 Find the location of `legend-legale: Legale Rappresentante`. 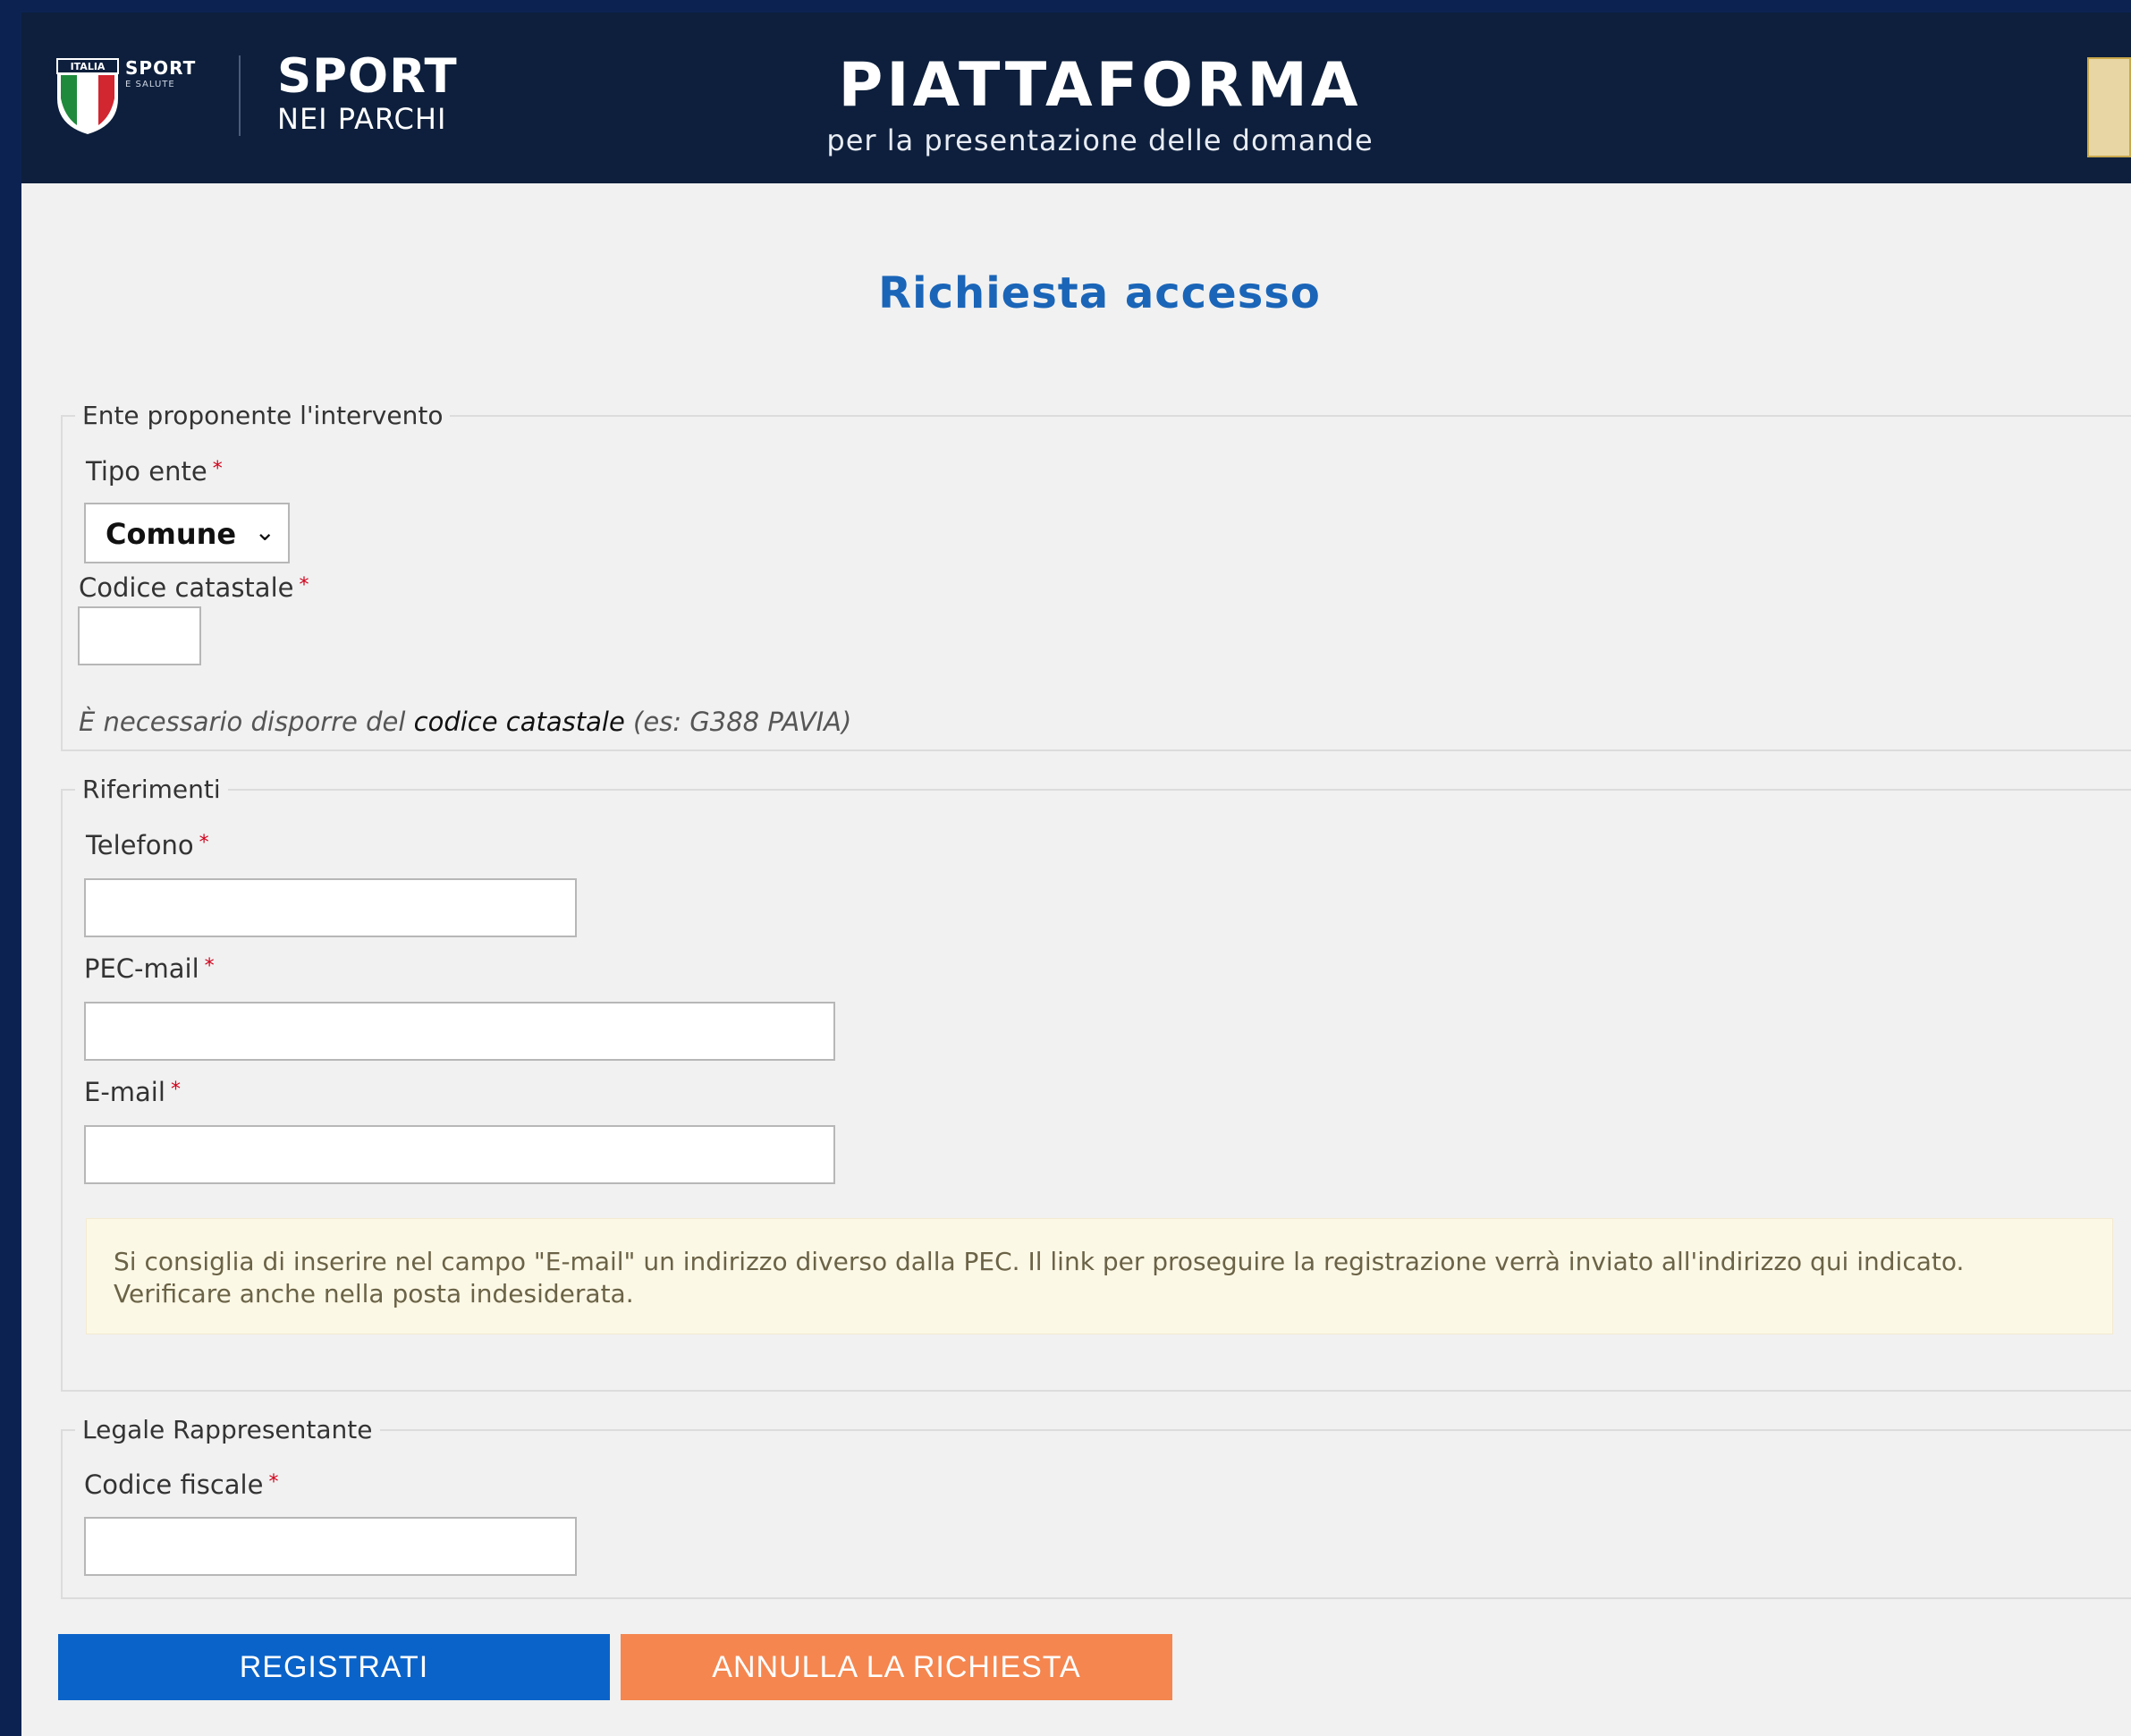

legend-legale: Legale Rappresentante is located at coordinates (228, 1429).